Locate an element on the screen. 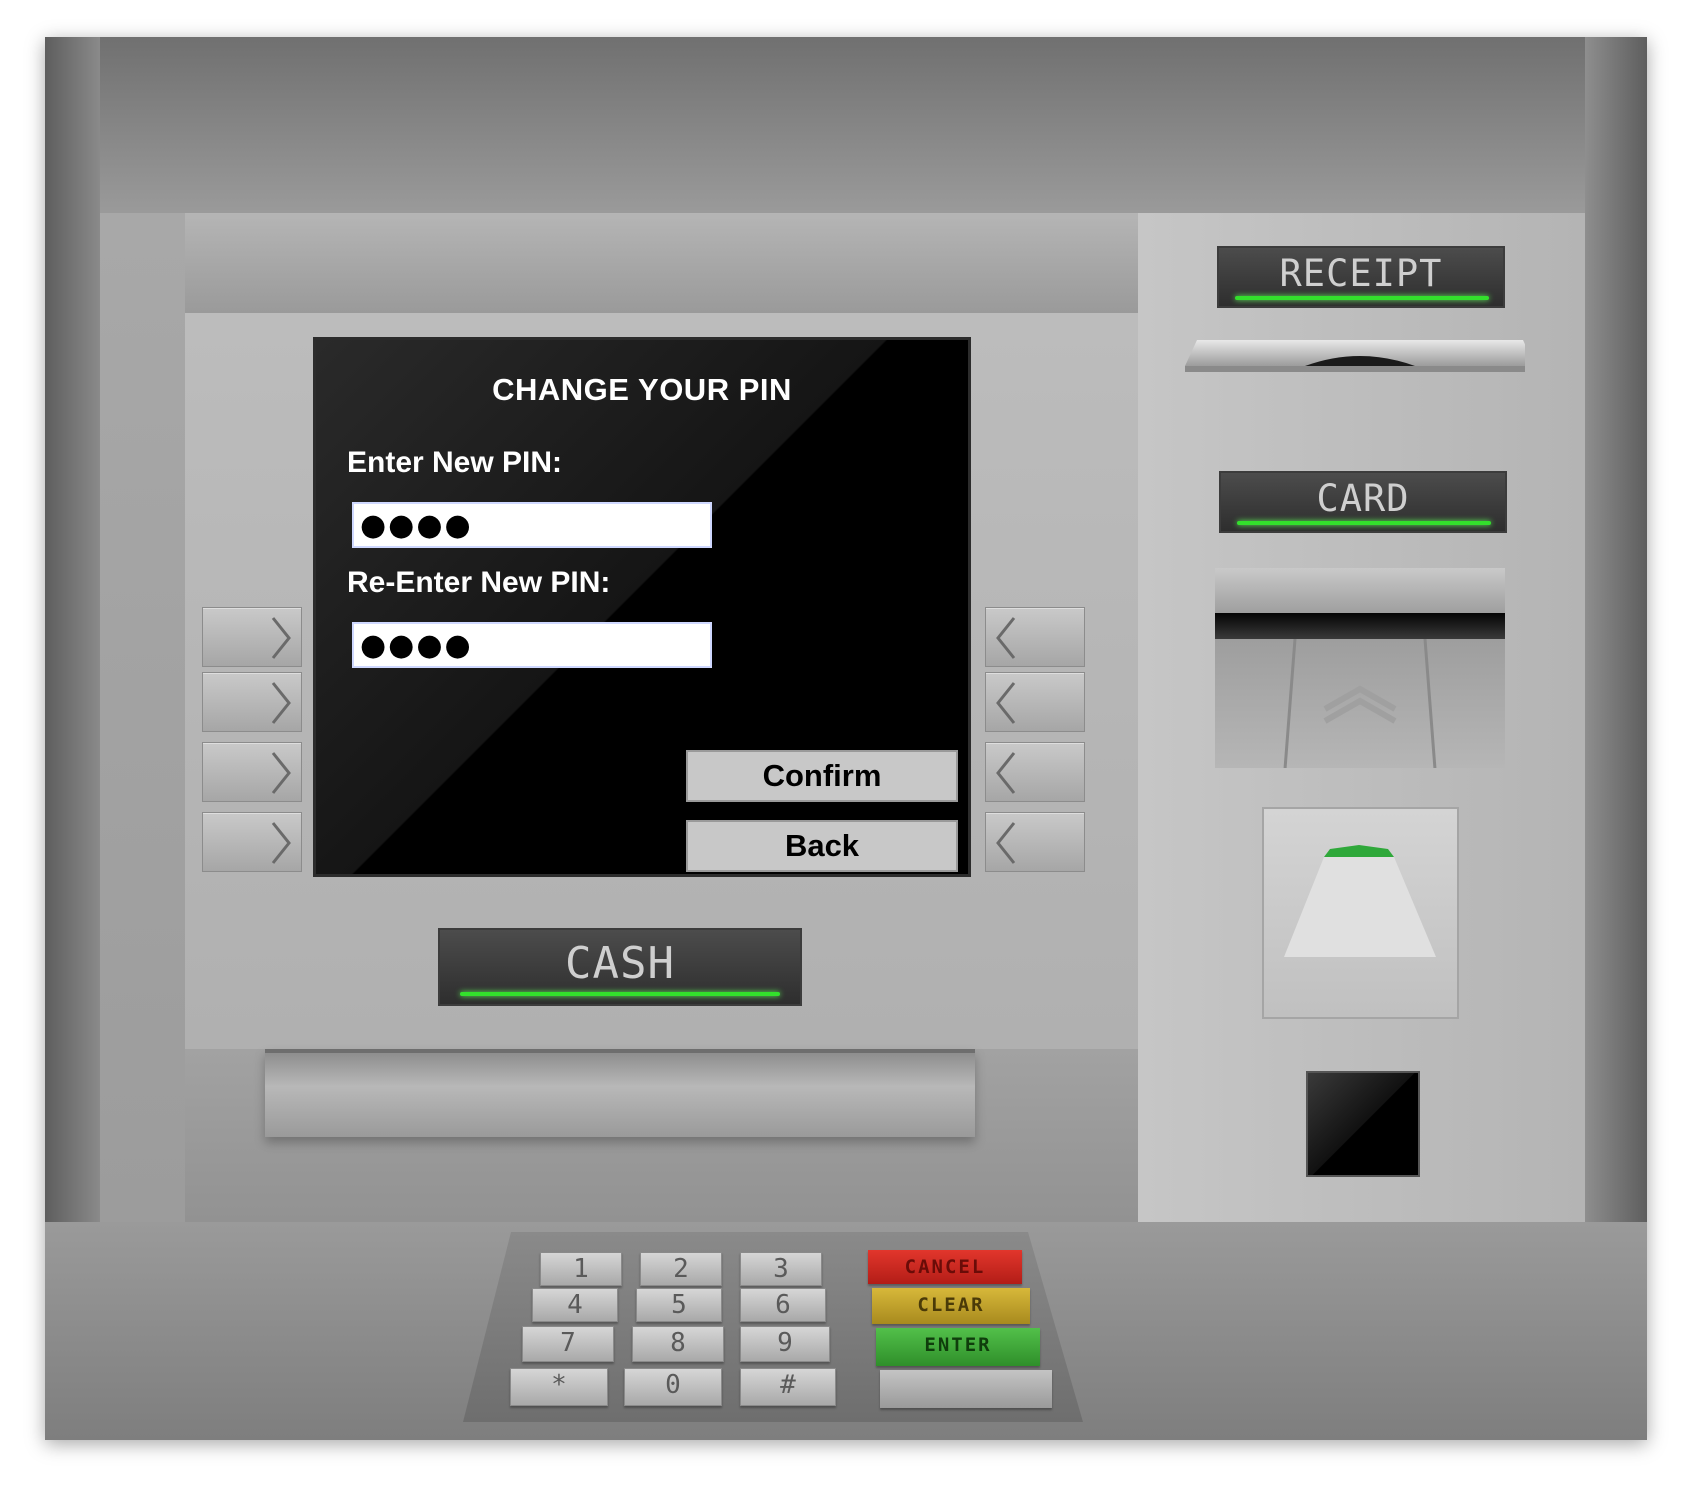  confirm-button: Confirm is located at coordinates (822, 776).